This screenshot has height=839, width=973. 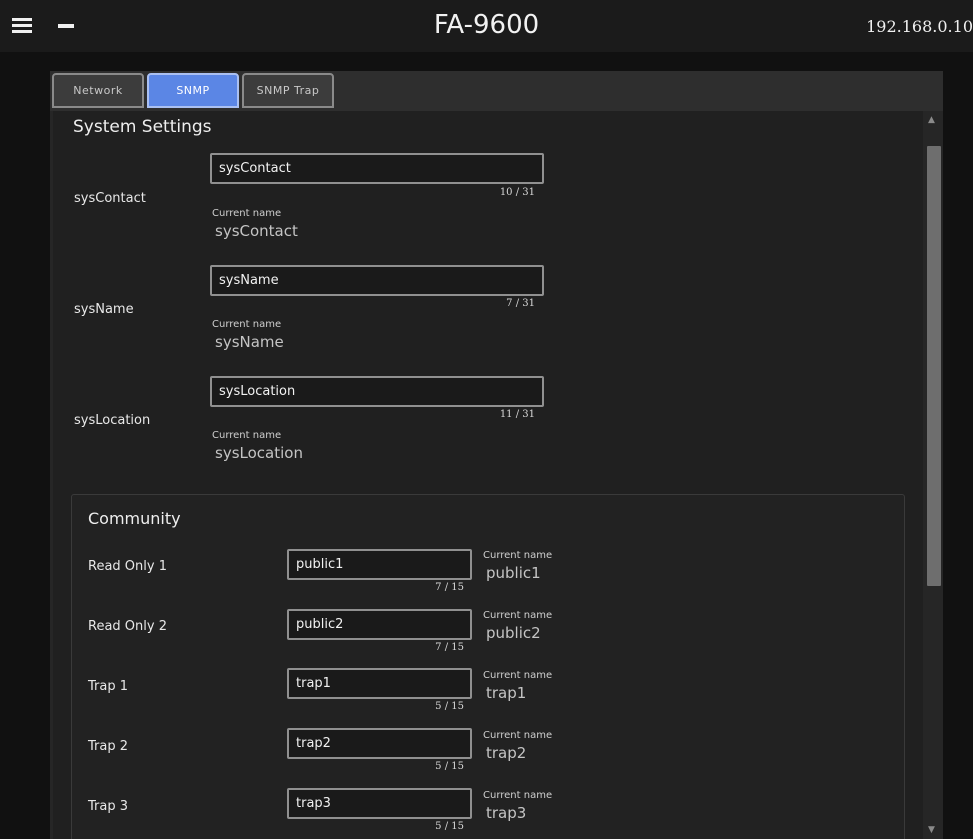 What do you see at coordinates (127, 626) in the screenshot?
I see `read-only-2-label: Read Only 2` at bounding box center [127, 626].